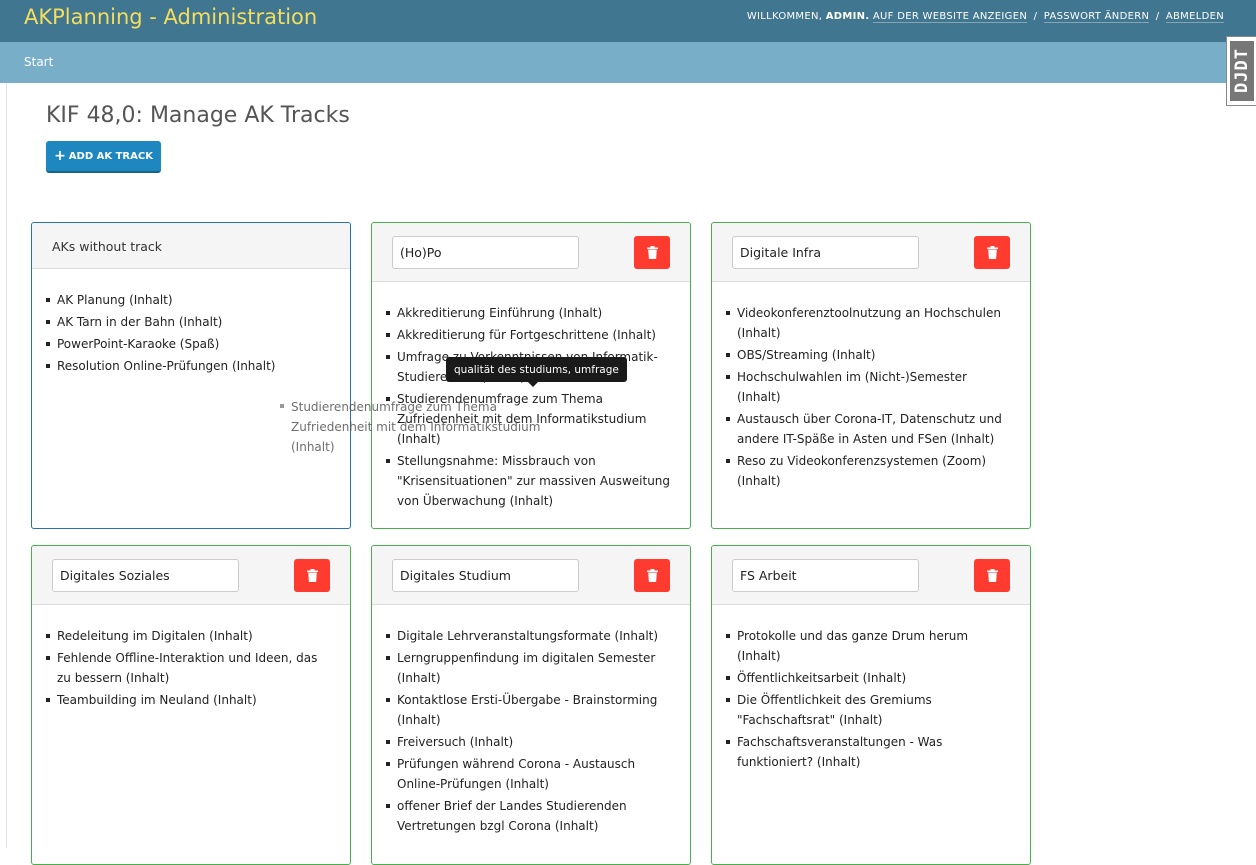 This screenshot has width=1256, height=865. Describe the element at coordinates (871, 355) in the screenshot. I see `ak-item: OBS/Streaming (Inhalt)` at that location.